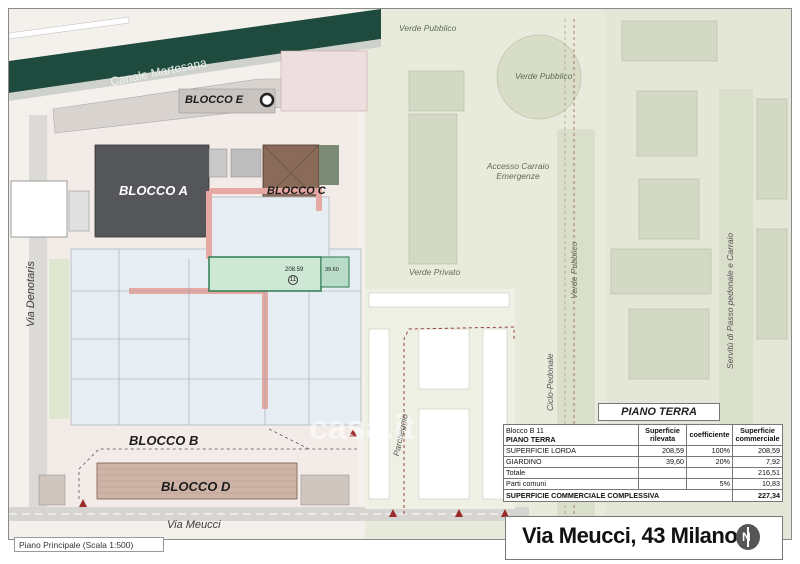  What do you see at coordinates (265, 274) in the screenshot?
I see `unit-11-highlight` at bounding box center [265, 274].